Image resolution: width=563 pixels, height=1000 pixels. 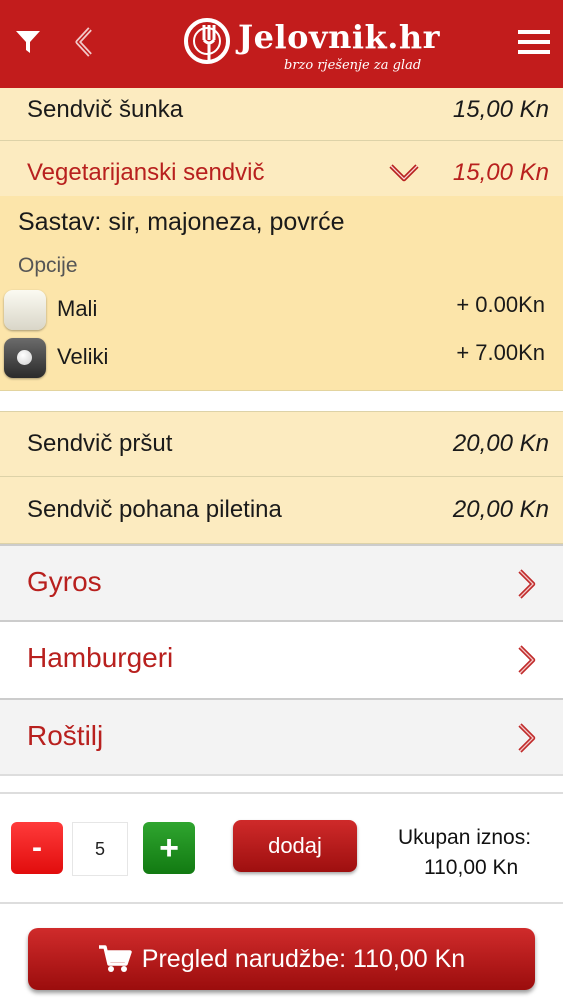 I want to click on review-order-button: Pregled narudžbe: 110,00 Kn, so click(x=281, y=959).